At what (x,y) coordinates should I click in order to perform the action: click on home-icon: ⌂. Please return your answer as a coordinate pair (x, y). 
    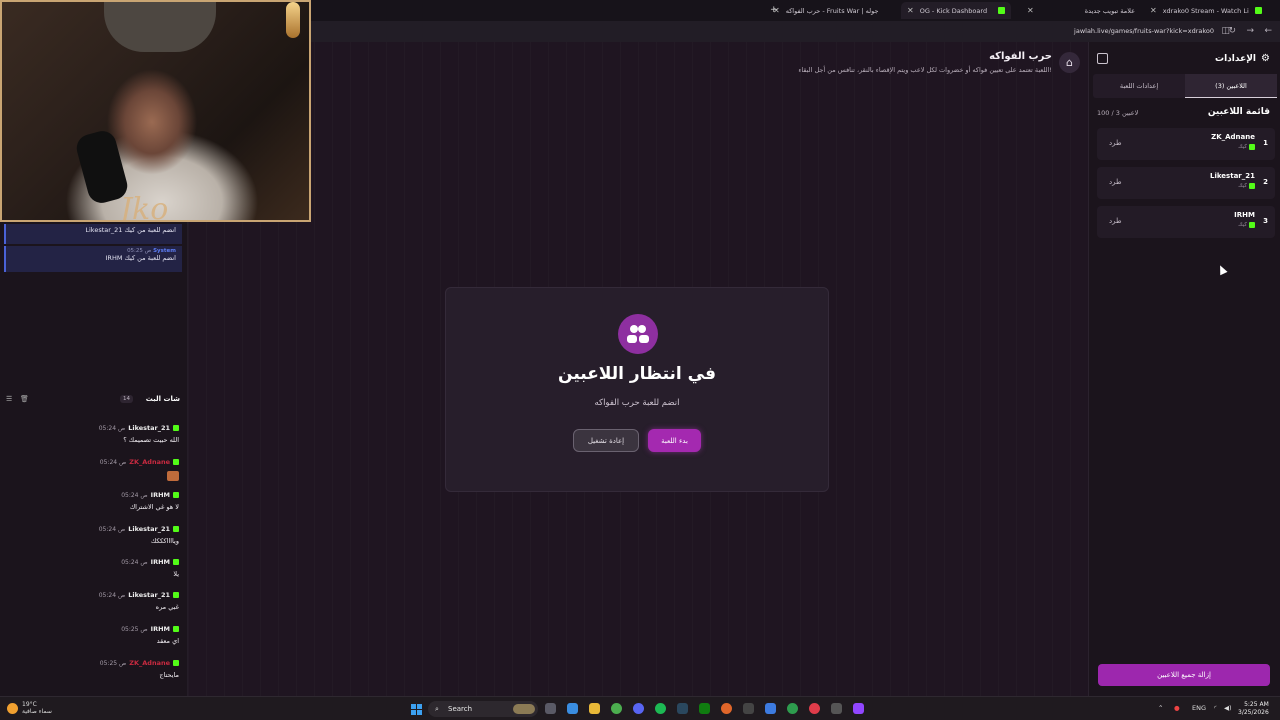
    Looking at the image, I should click on (1069, 62).